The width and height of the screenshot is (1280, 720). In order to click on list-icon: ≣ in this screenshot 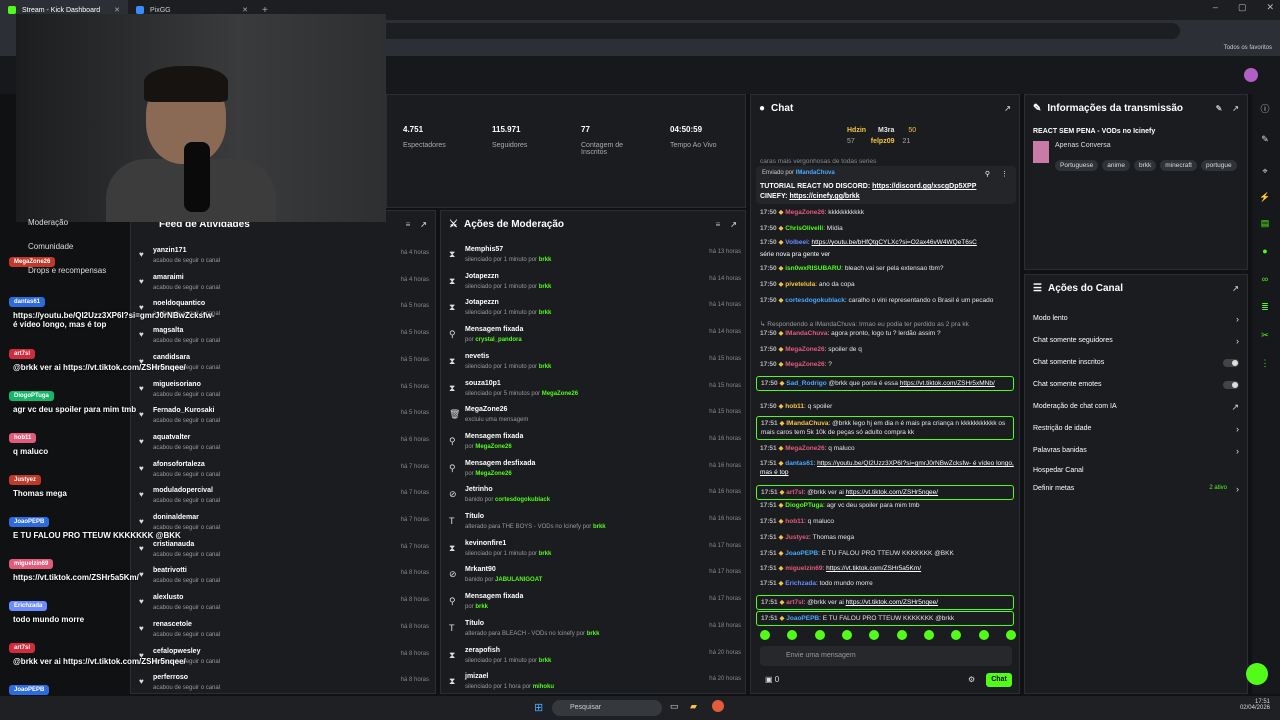, I will do `click(1265, 308)`.